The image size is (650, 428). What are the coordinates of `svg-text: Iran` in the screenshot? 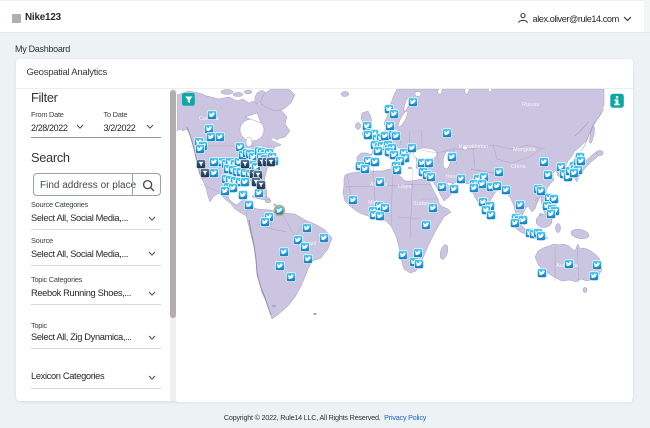 It's located at (451, 177).